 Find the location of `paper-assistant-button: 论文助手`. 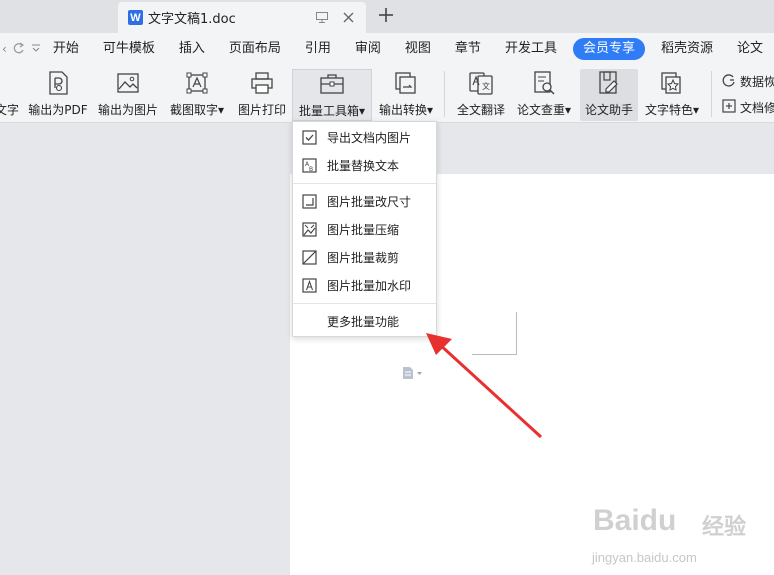

paper-assistant-button: 论文助手 is located at coordinates (609, 95).